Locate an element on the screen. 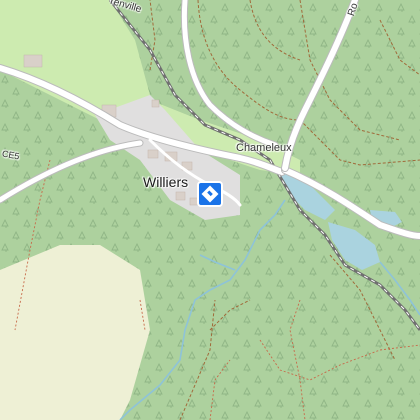 This screenshot has width=420, height=420. directions-sign-icon is located at coordinates (210, 194).